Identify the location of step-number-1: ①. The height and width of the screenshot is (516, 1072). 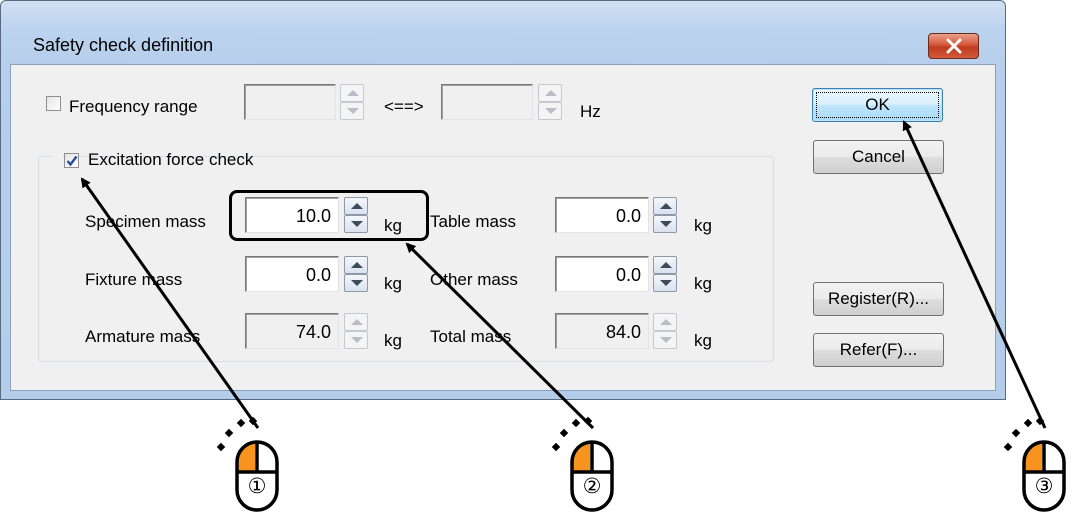
(257, 486).